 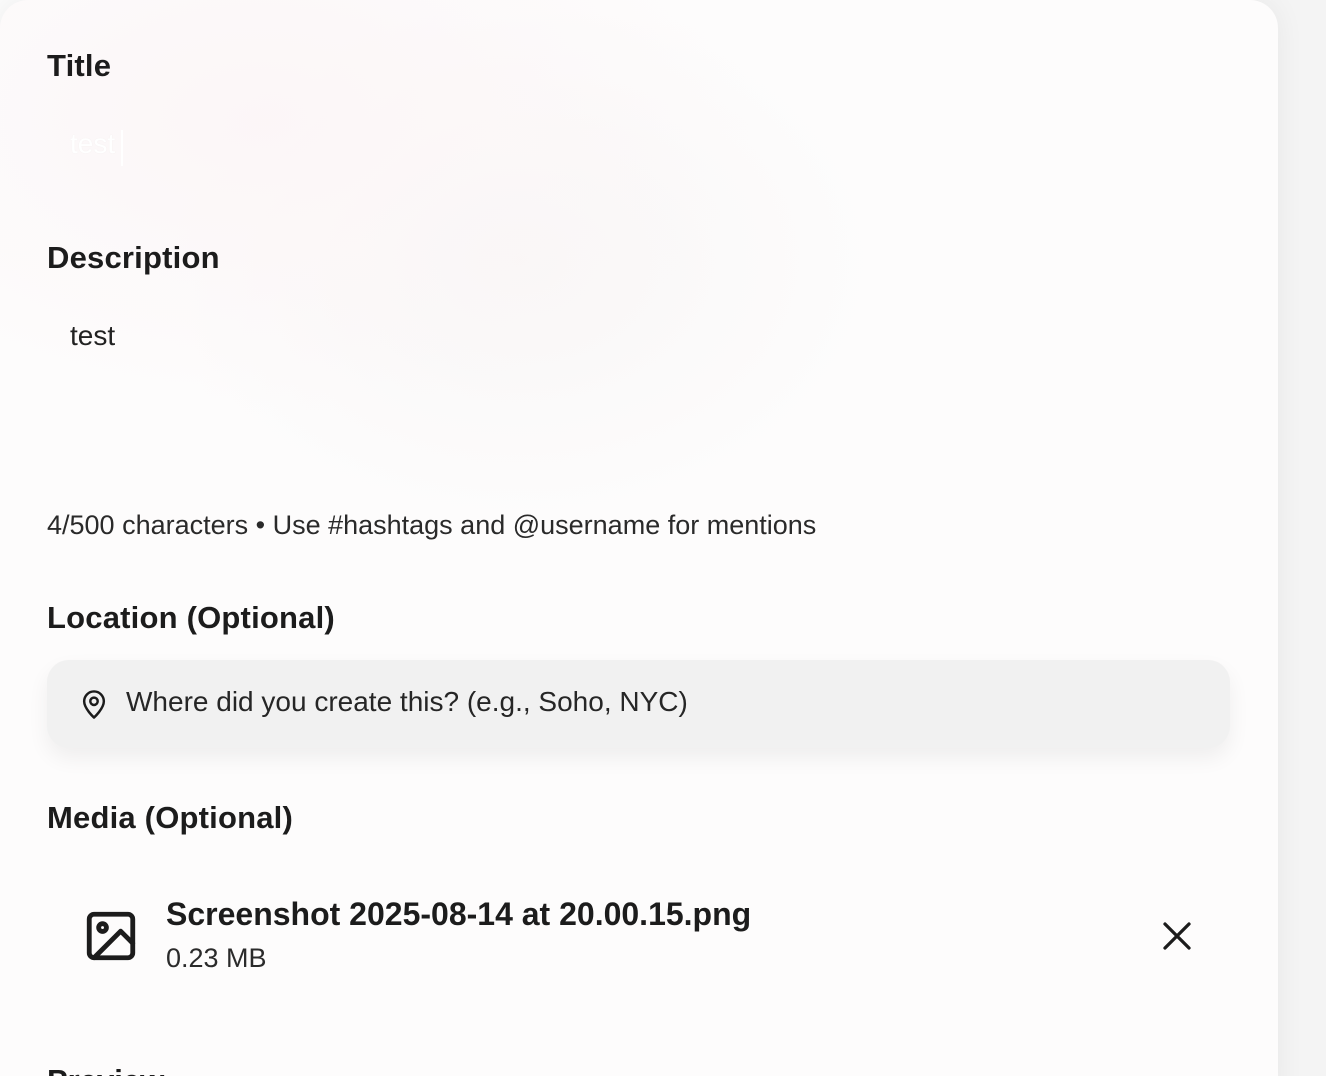 I want to click on description-label: Description, so click(x=133, y=257).